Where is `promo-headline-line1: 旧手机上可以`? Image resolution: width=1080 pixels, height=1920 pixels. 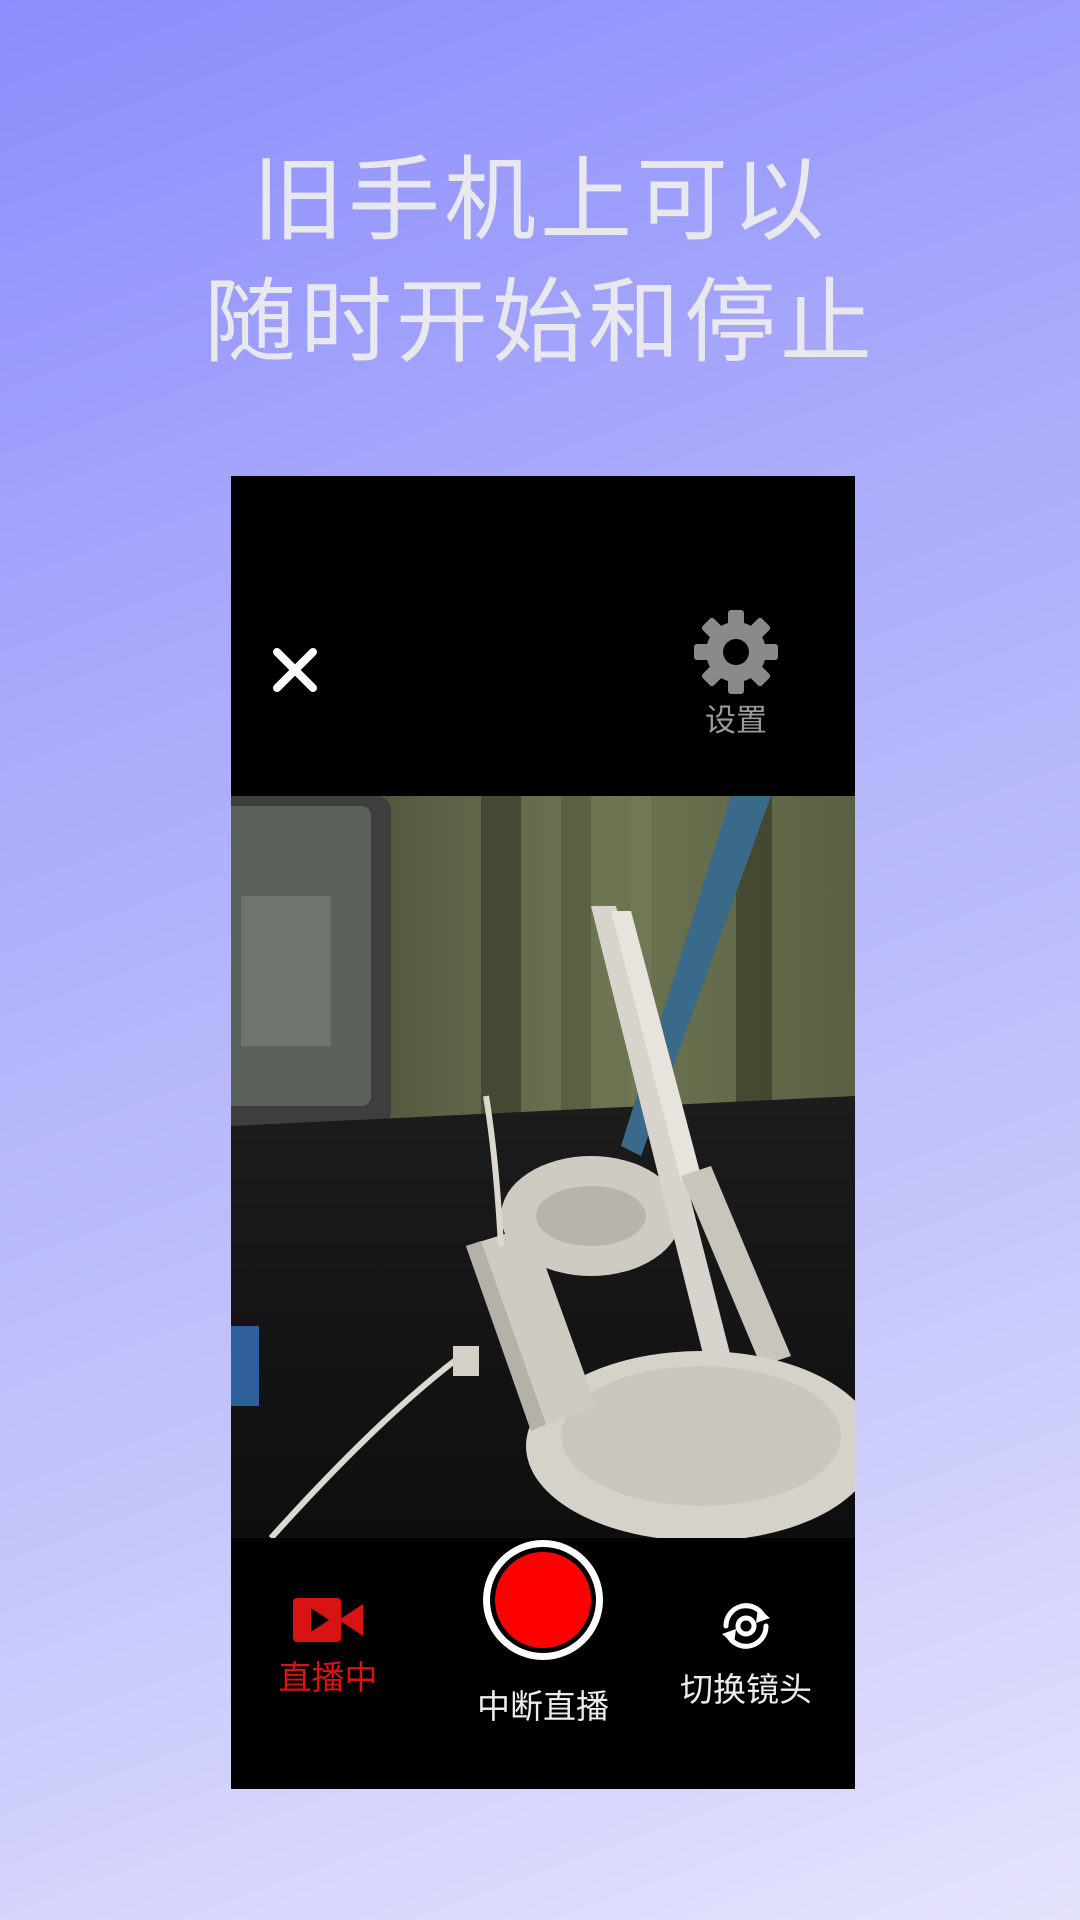 promo-headline-line1: 旧手机上可以 is located at coordinates (539, 200).